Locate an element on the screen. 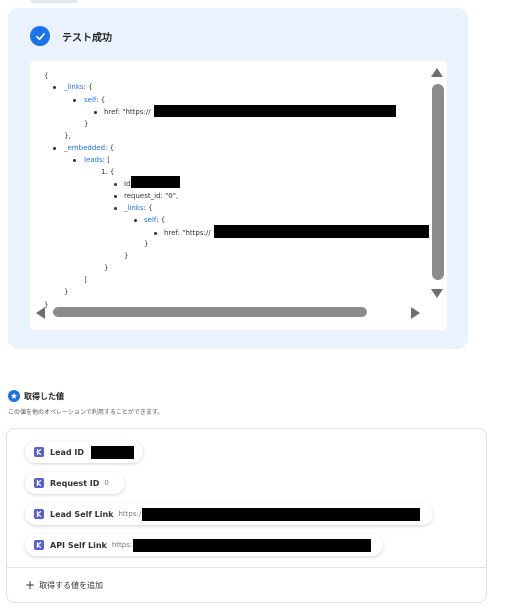 This screenshot has height=615, width=505. top-stub is located at coordinates (54, 1).